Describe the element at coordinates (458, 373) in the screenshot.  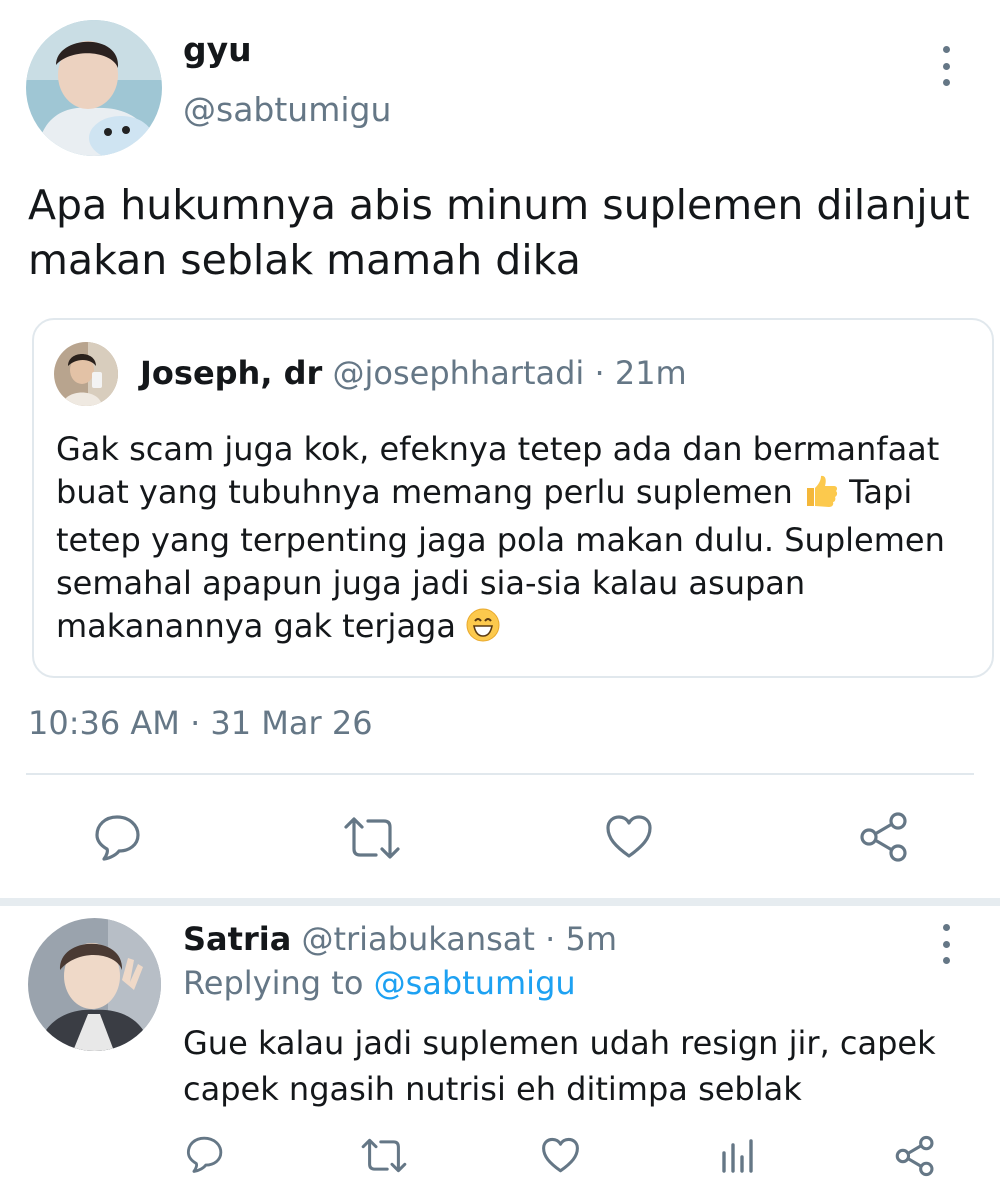
I see `quoted-author-handle: @josephhartadi` at that location.